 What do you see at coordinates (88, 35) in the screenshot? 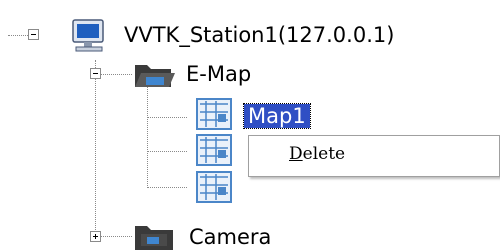
I see `monitor-icon` at bounding box center [88, 35].